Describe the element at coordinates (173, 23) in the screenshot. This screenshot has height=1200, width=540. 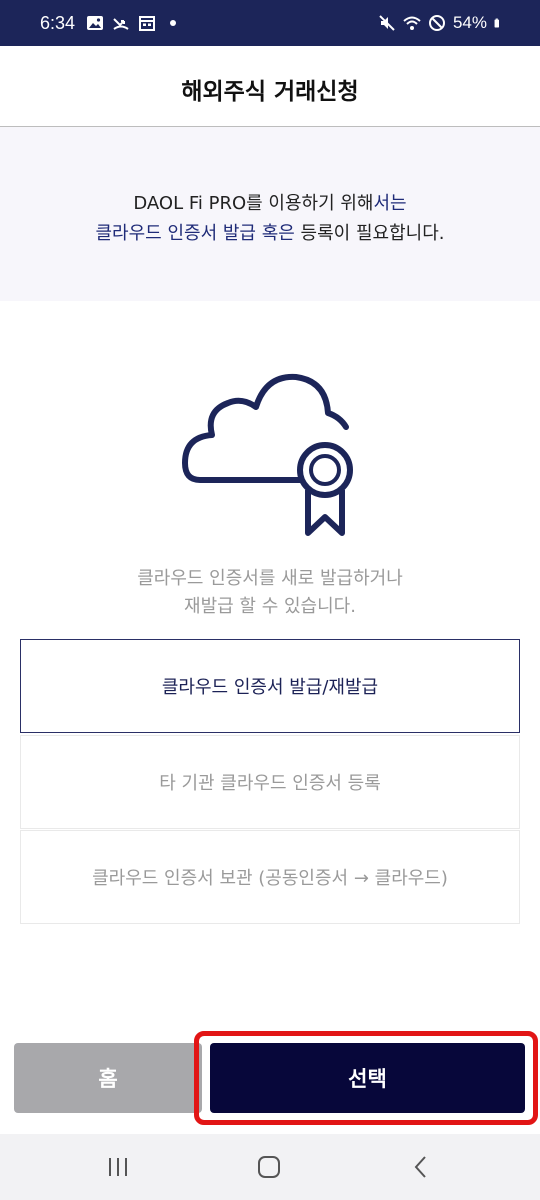
I see `dot-icon` at that location.